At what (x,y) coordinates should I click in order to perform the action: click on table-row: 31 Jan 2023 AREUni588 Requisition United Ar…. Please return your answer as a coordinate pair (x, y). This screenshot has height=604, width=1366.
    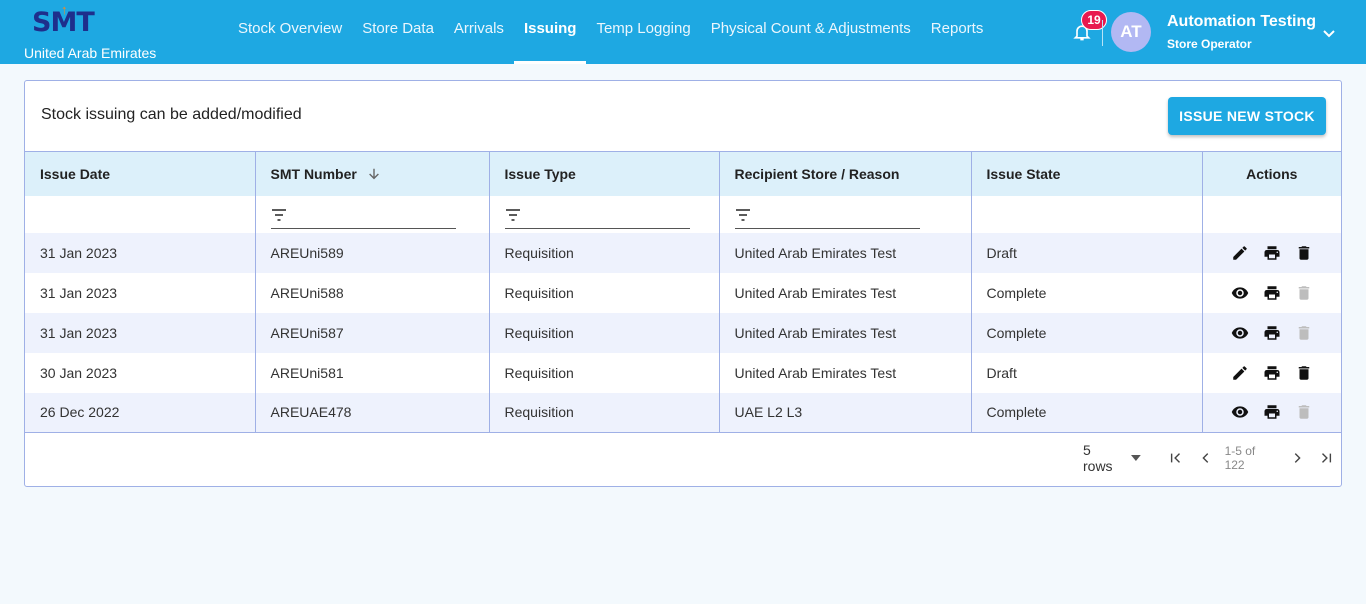
    Looking at the image, I should click on (683, 292).